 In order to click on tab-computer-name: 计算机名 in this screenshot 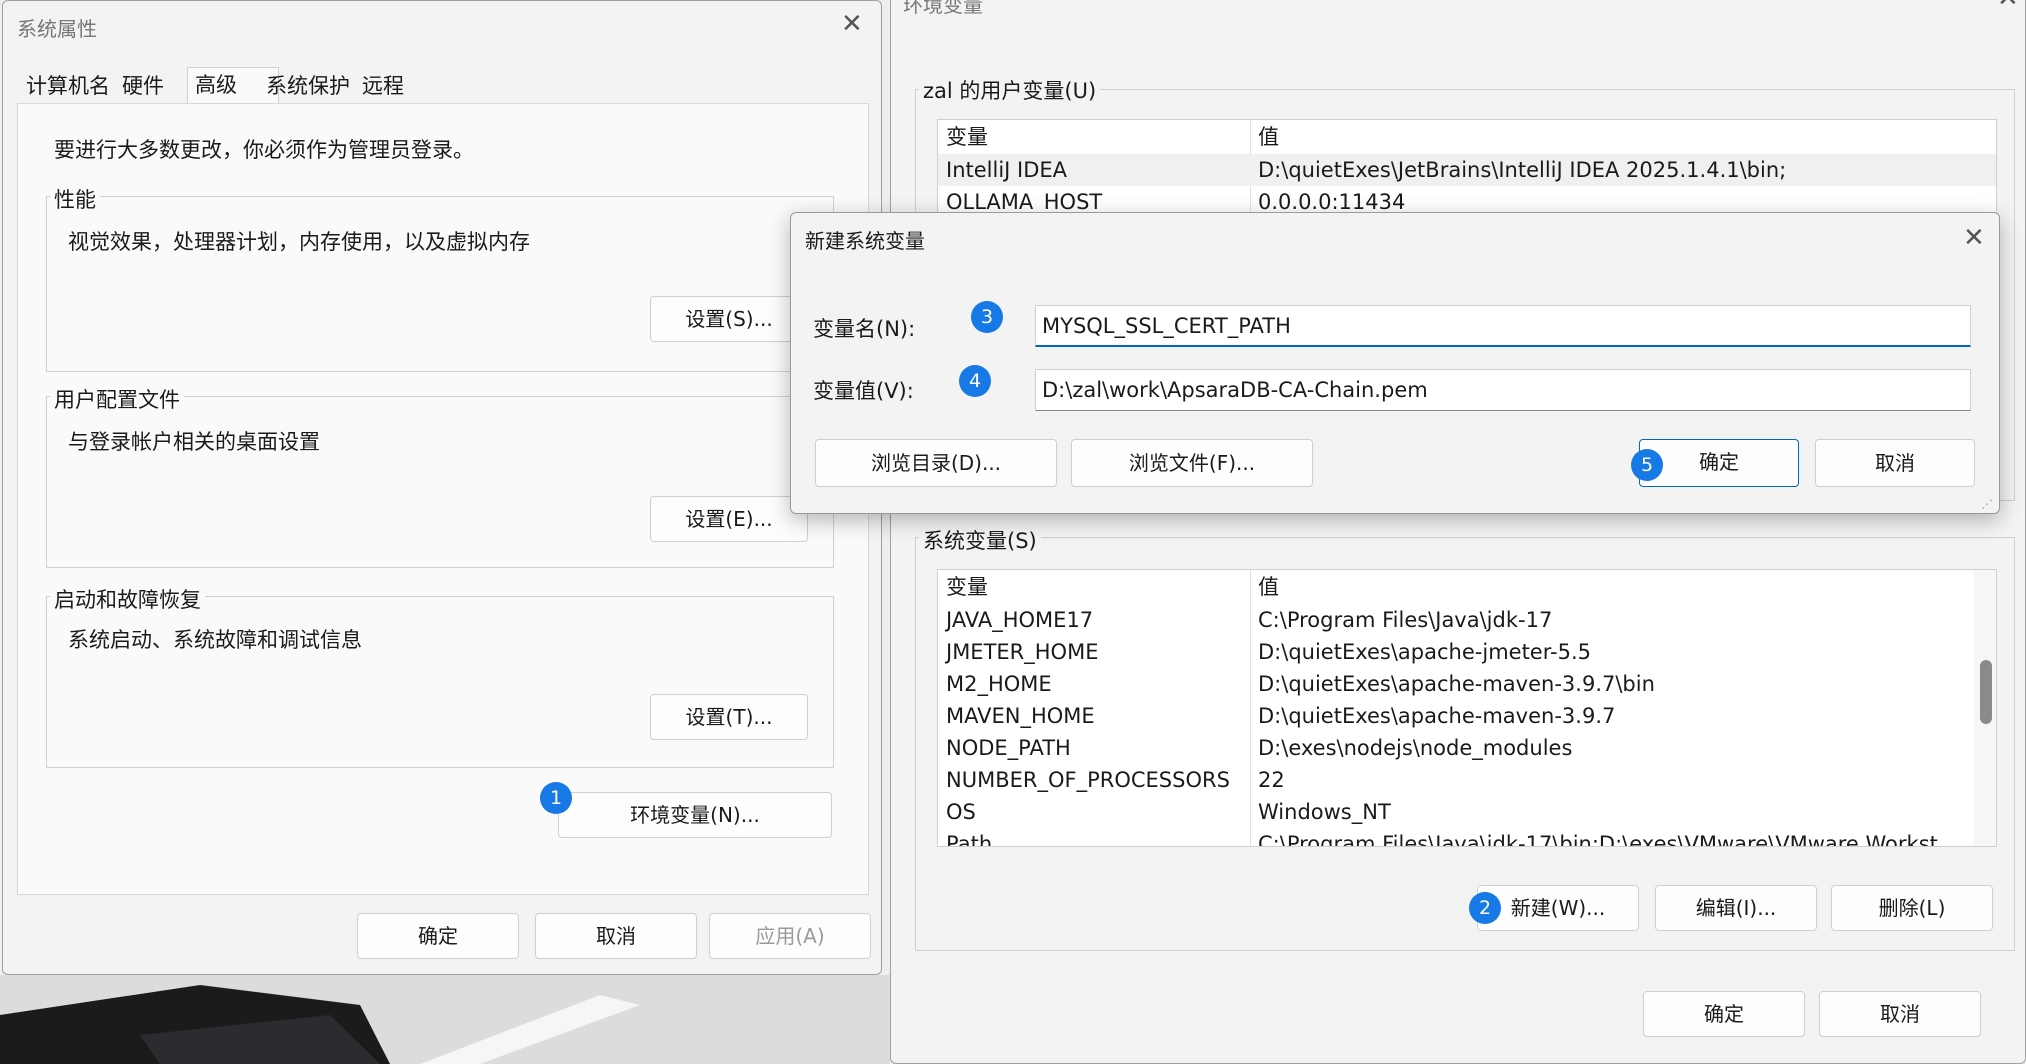, I will do `click(68, 86)`.